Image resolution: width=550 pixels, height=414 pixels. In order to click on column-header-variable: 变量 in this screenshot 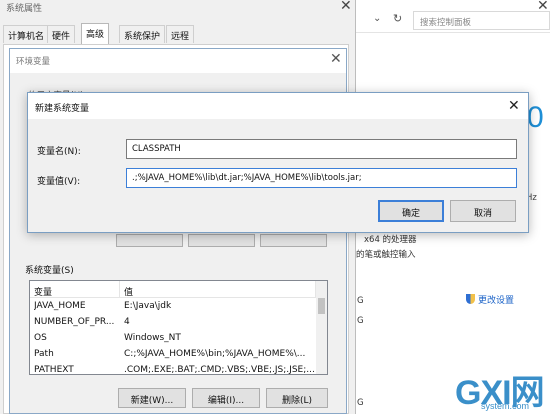, I will do `click(75, 289)`.